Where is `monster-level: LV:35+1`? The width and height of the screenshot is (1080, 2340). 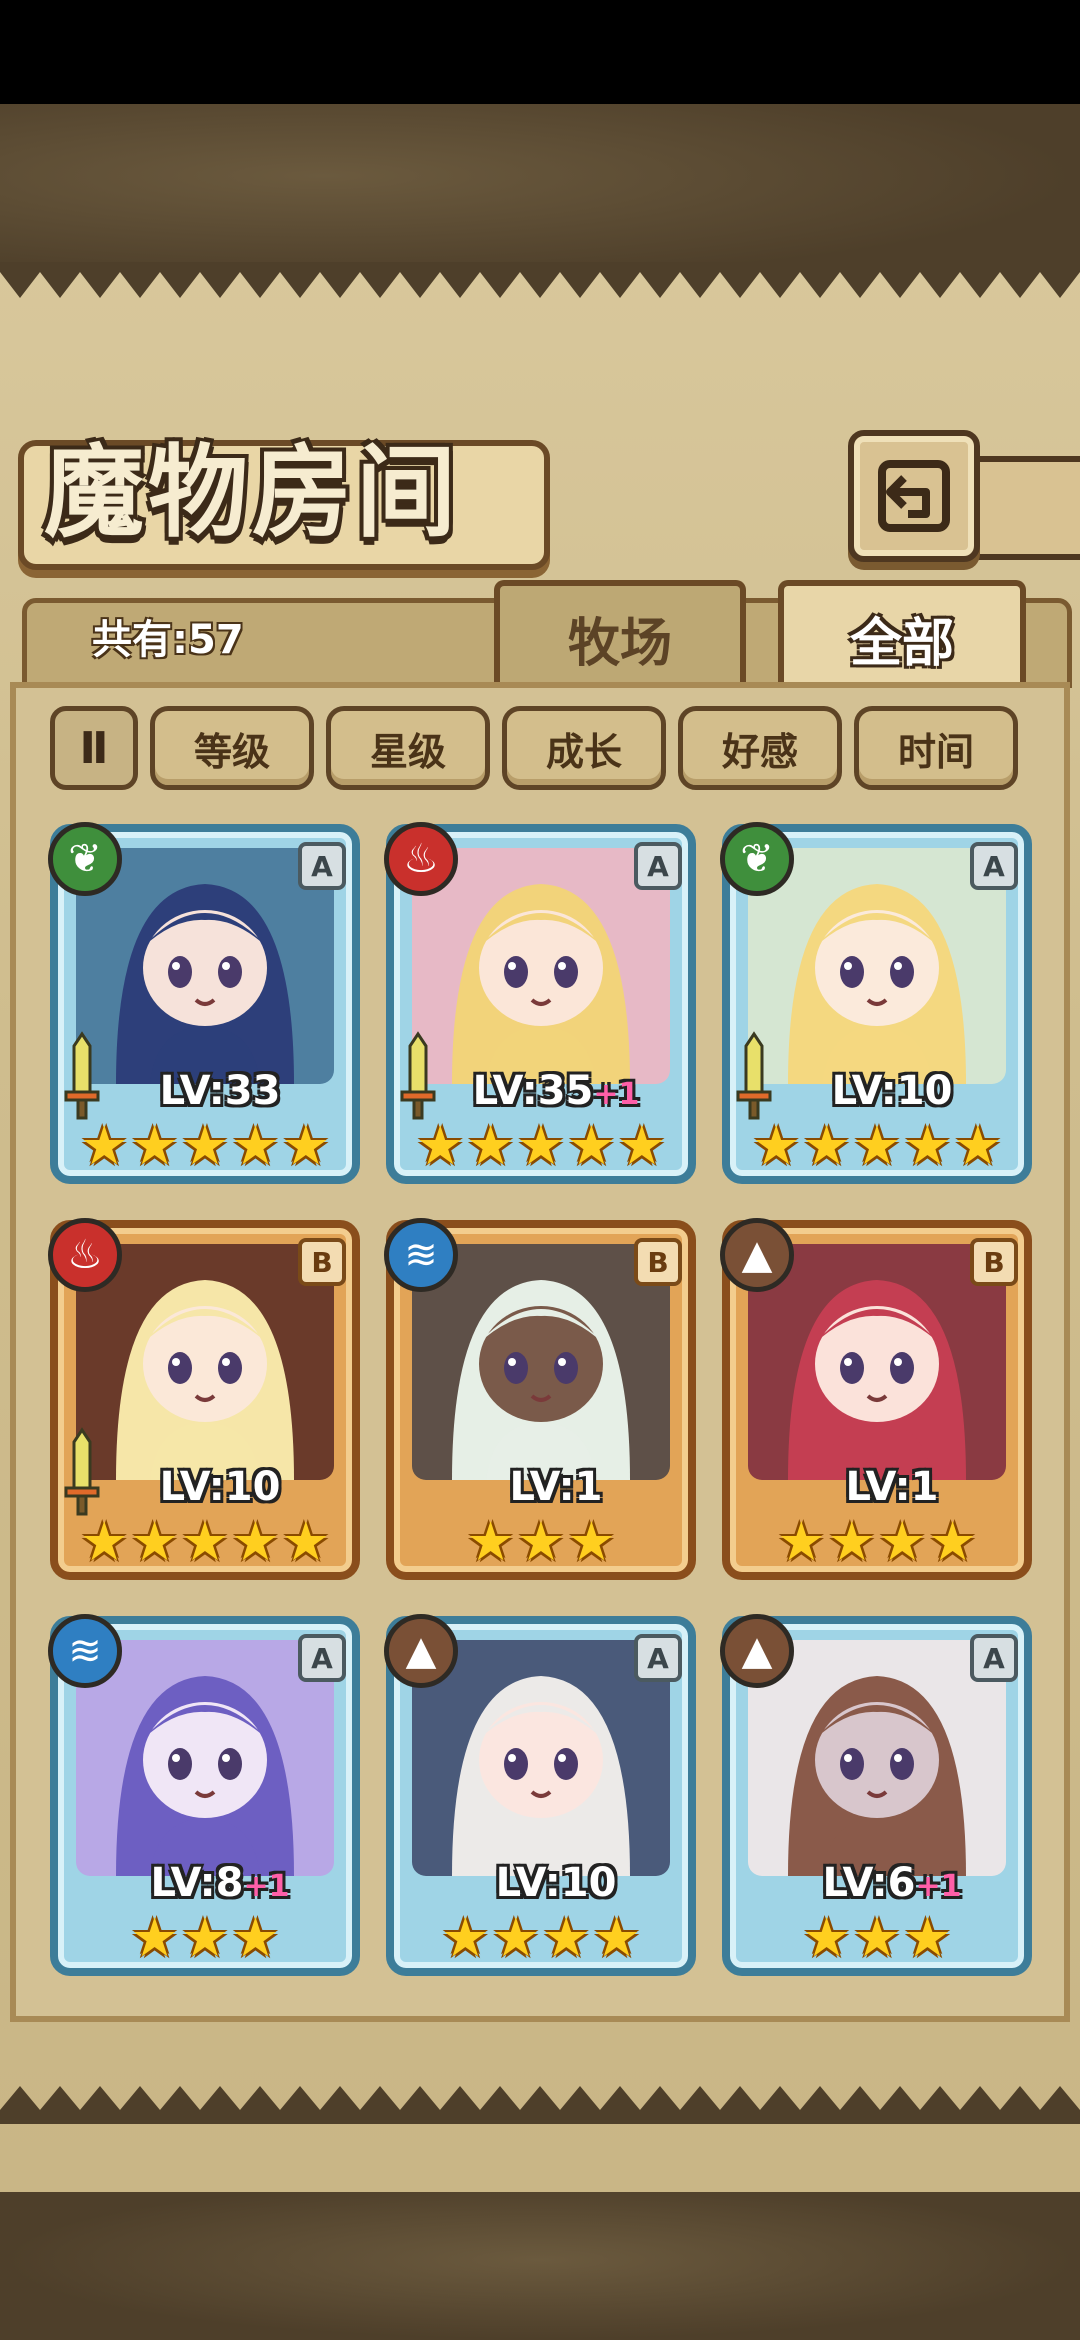
monster-level: LV:35+1 is located at coordinates (556, 1093).